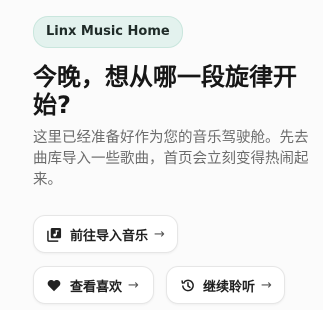  I want to click on music-library-icon, so click(54, 234).